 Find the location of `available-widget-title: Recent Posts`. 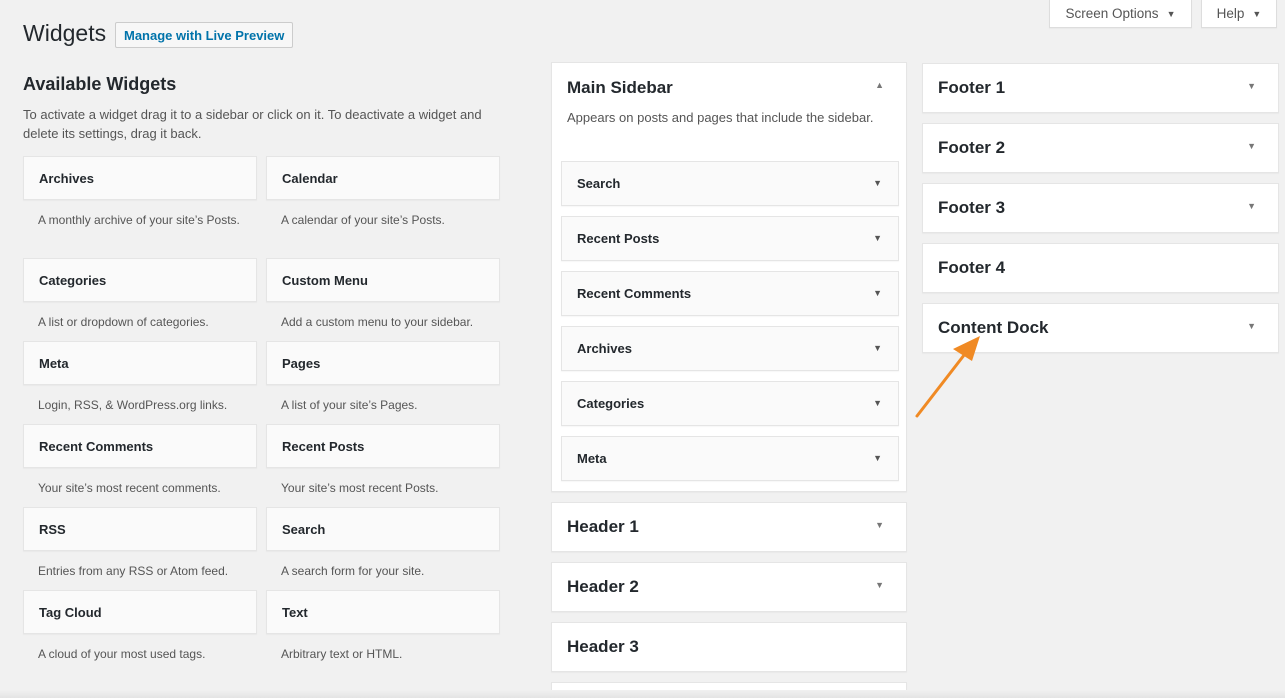

available-widget-title: Recent Posts is located at coordinates (383, 446).